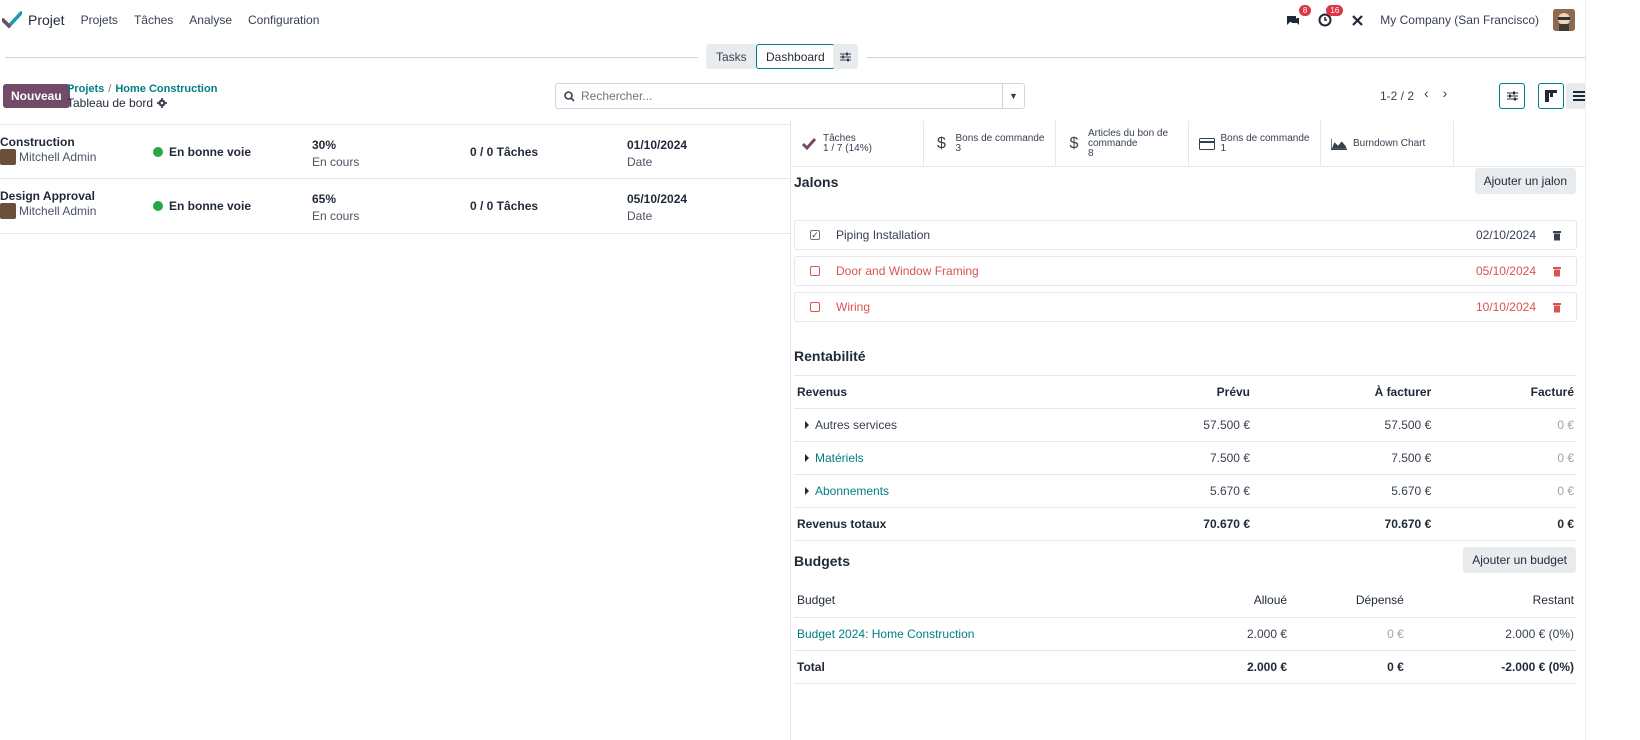  What do you see at coordinates (8, 157) in the screenshot?
I see `avatar` at bounding box center [8, 157].